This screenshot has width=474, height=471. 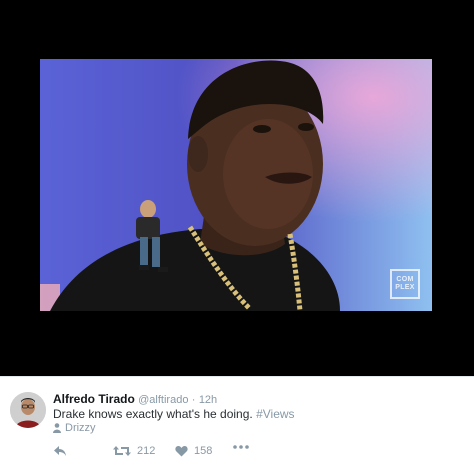 I want to click on heart-icon, so click(x=181, y=451).